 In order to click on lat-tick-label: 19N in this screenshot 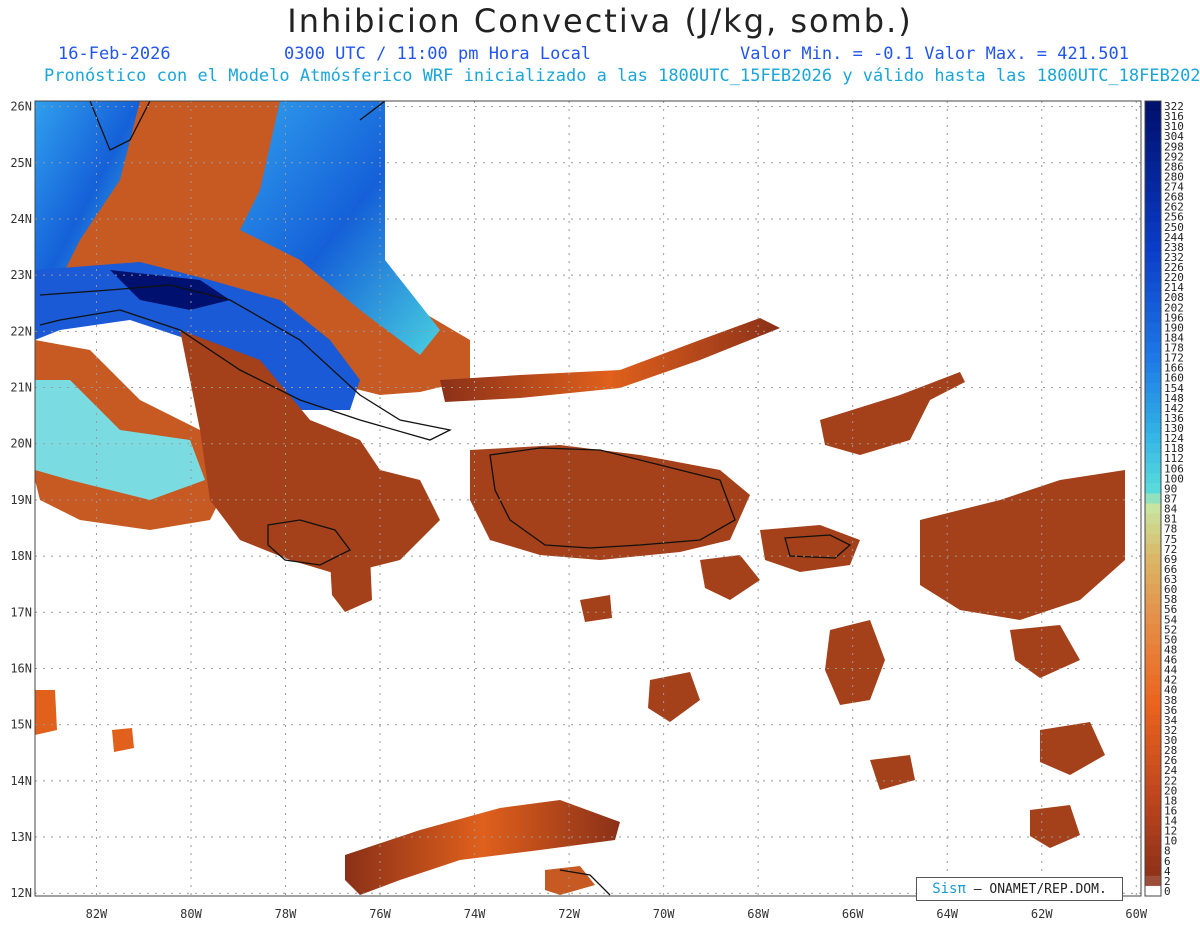, I will do `click(21, 500)`.